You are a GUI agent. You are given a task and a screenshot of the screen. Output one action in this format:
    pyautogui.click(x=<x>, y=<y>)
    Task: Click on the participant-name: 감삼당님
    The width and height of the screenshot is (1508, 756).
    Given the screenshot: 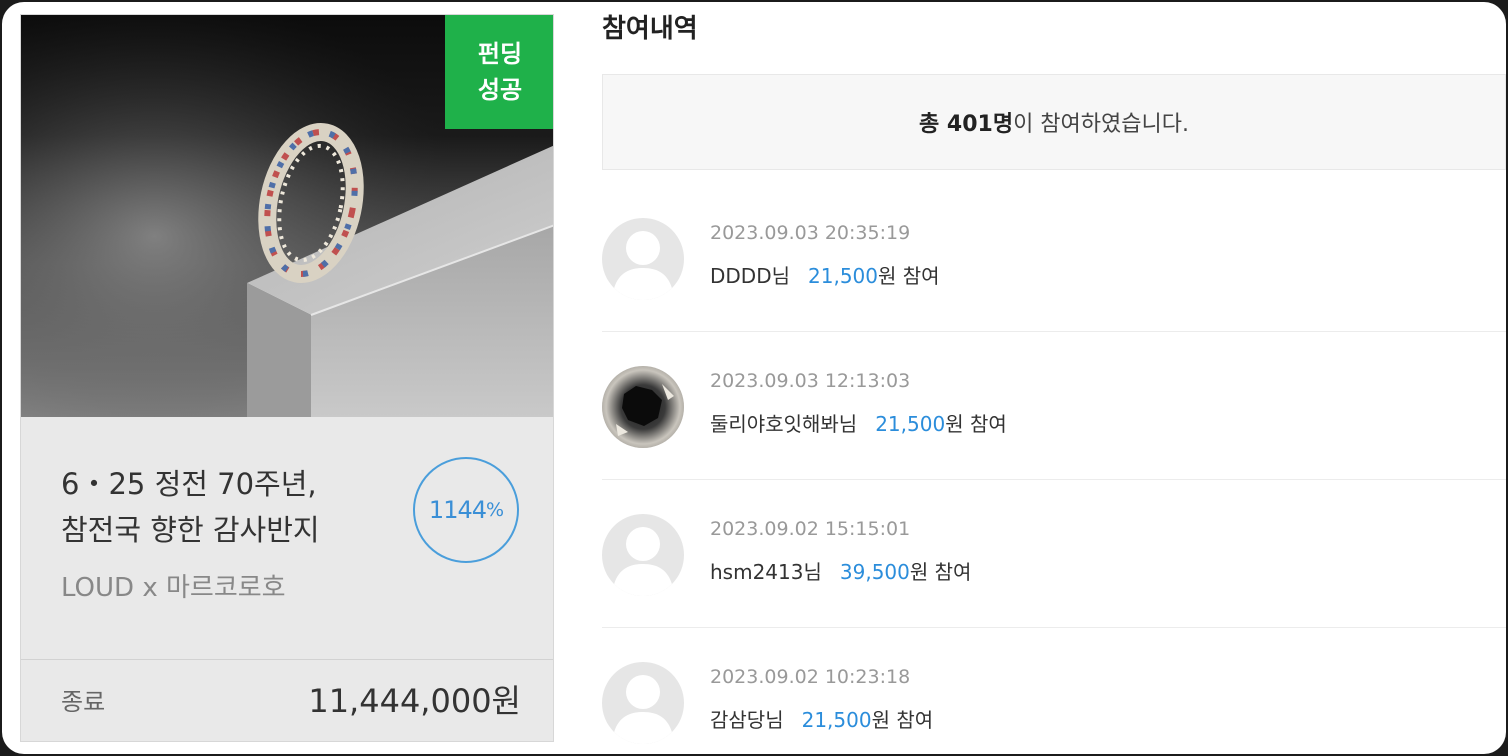 What is the action you would take?
    pyautogui.click(x=747, y=720)
    